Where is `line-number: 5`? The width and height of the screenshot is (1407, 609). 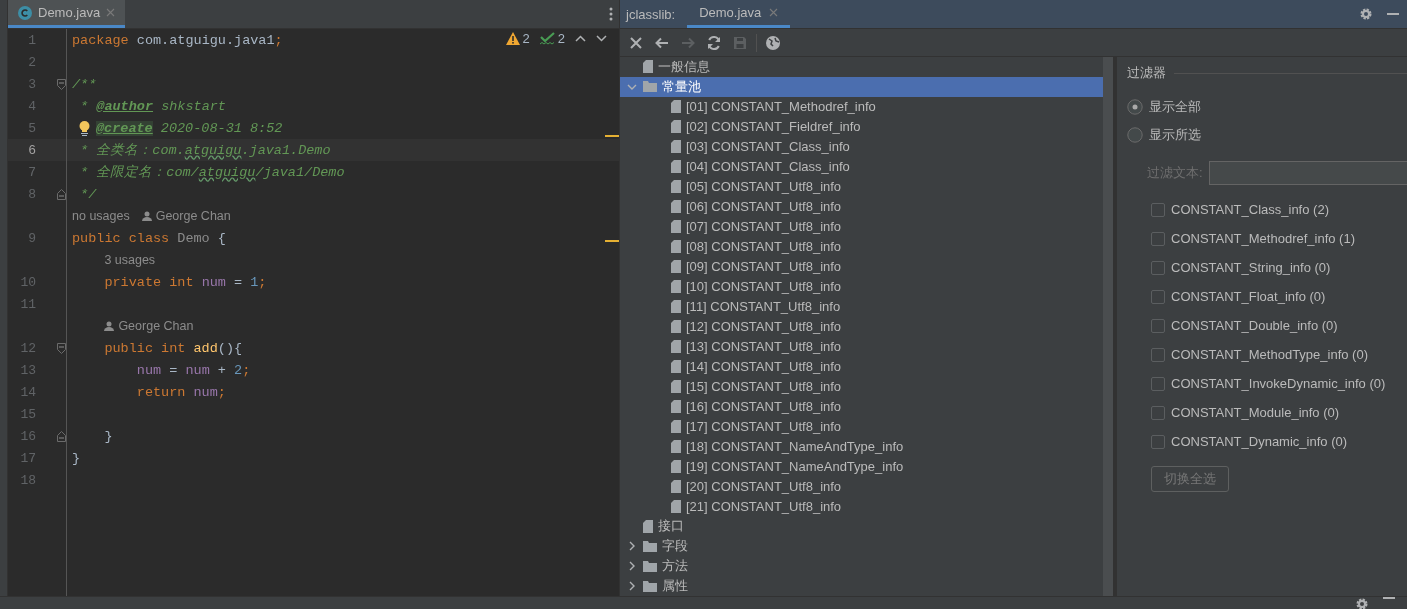
line-number: 5 is located at coordinates (31, 128).